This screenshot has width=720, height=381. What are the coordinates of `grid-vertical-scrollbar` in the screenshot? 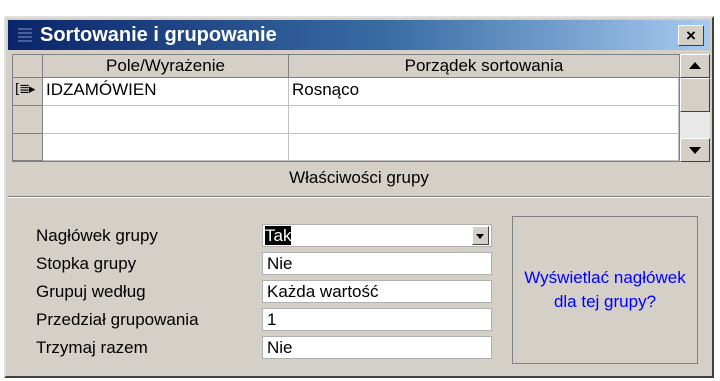 It's located at (695, 108).